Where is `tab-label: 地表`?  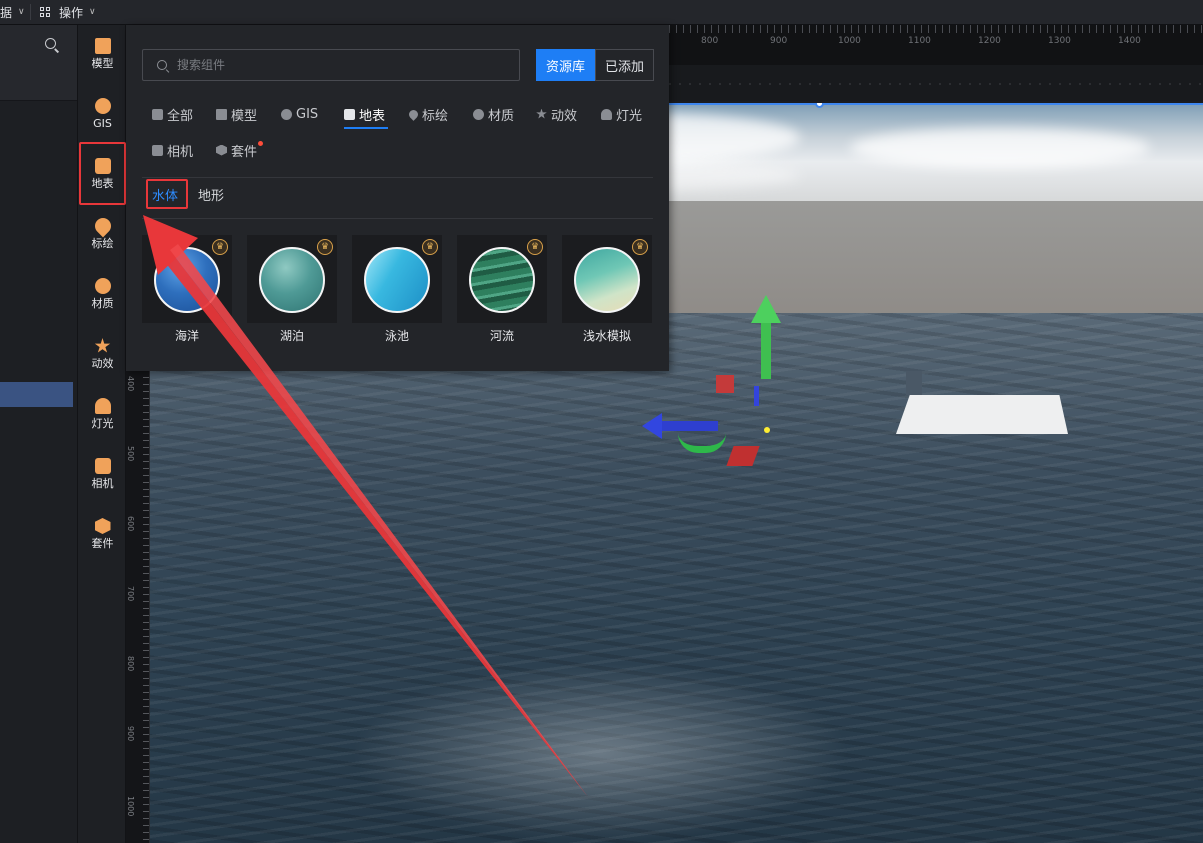
tab-label: 地表 is located at coordinates (372, 116).